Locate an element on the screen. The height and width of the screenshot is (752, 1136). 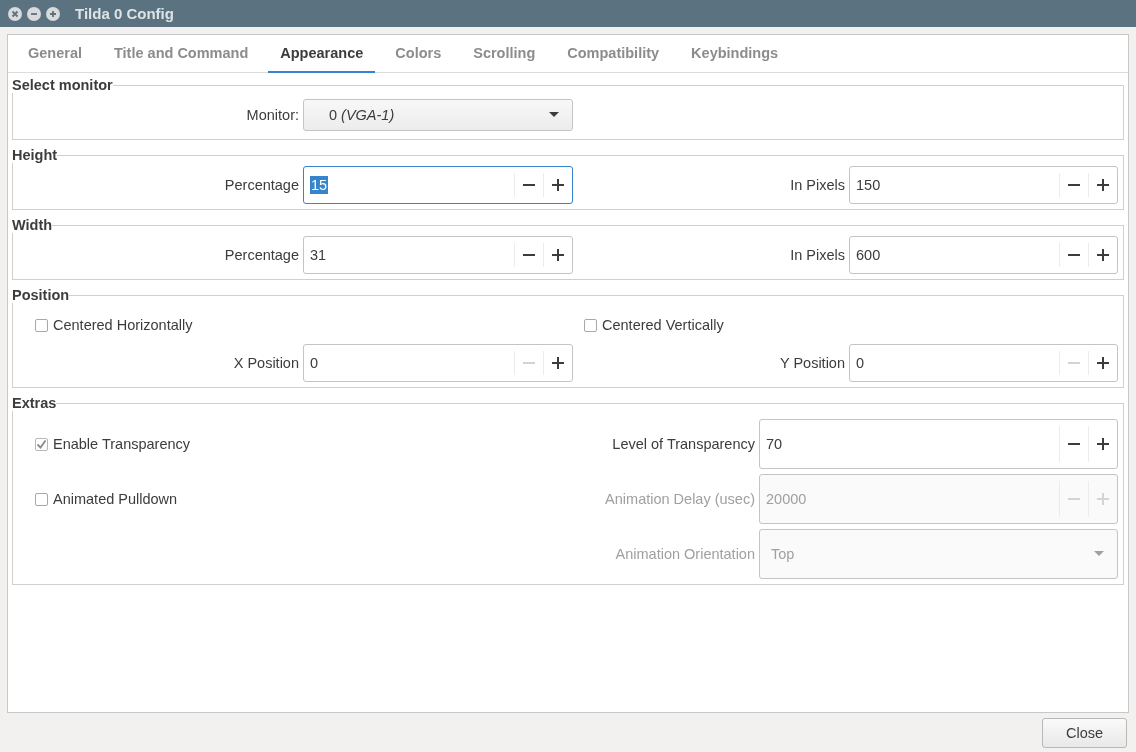
number-field: 31 is located at coordinates (438, 255).